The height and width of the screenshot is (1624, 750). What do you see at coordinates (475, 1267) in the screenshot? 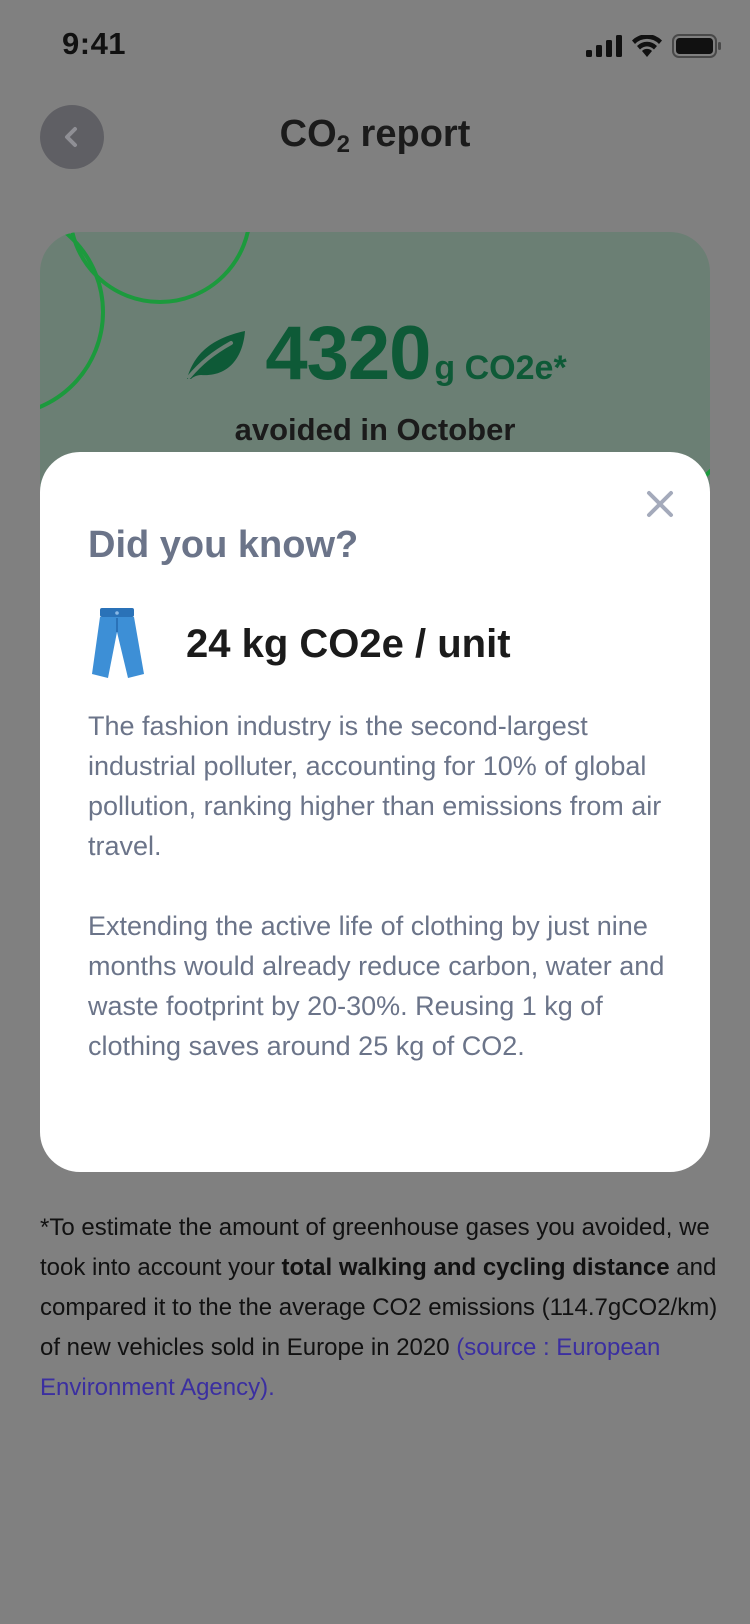
I see `footnote-bold: total walking and cycling distance` at bounding box center [475, 1267].